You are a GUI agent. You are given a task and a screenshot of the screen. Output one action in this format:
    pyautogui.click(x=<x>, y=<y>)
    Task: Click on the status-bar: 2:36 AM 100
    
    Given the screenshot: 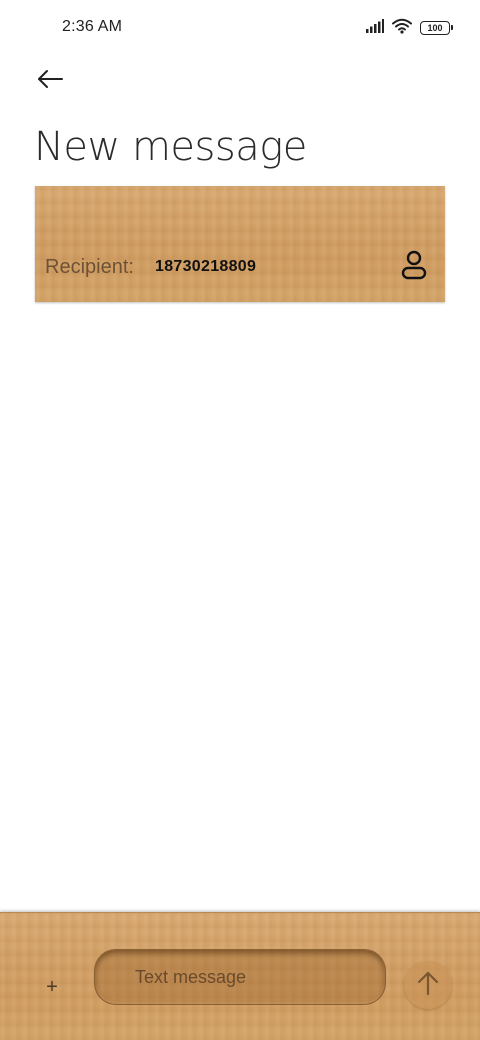 What is the action you would take?
    pyautogui.click(x=240, y=28)
    